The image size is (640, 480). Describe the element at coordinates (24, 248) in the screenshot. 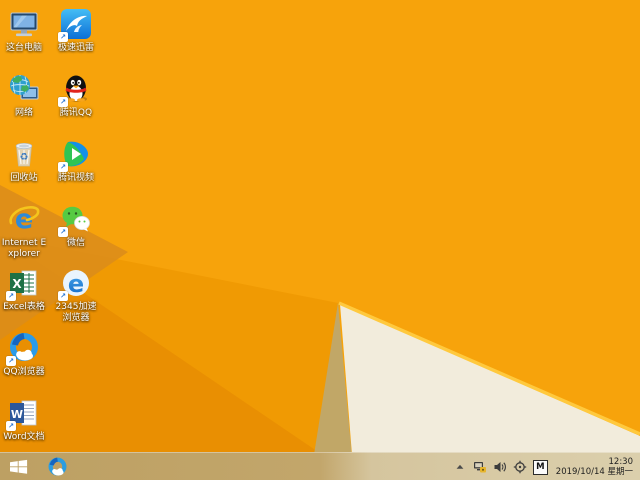

I see `icon-label: Internet Explorer` at that location.